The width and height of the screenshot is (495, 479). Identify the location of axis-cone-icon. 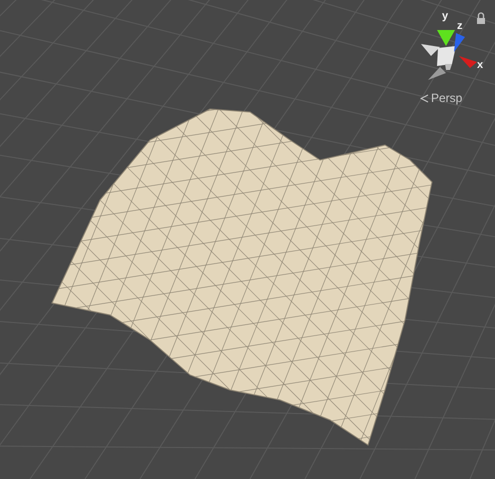
(446, 38).